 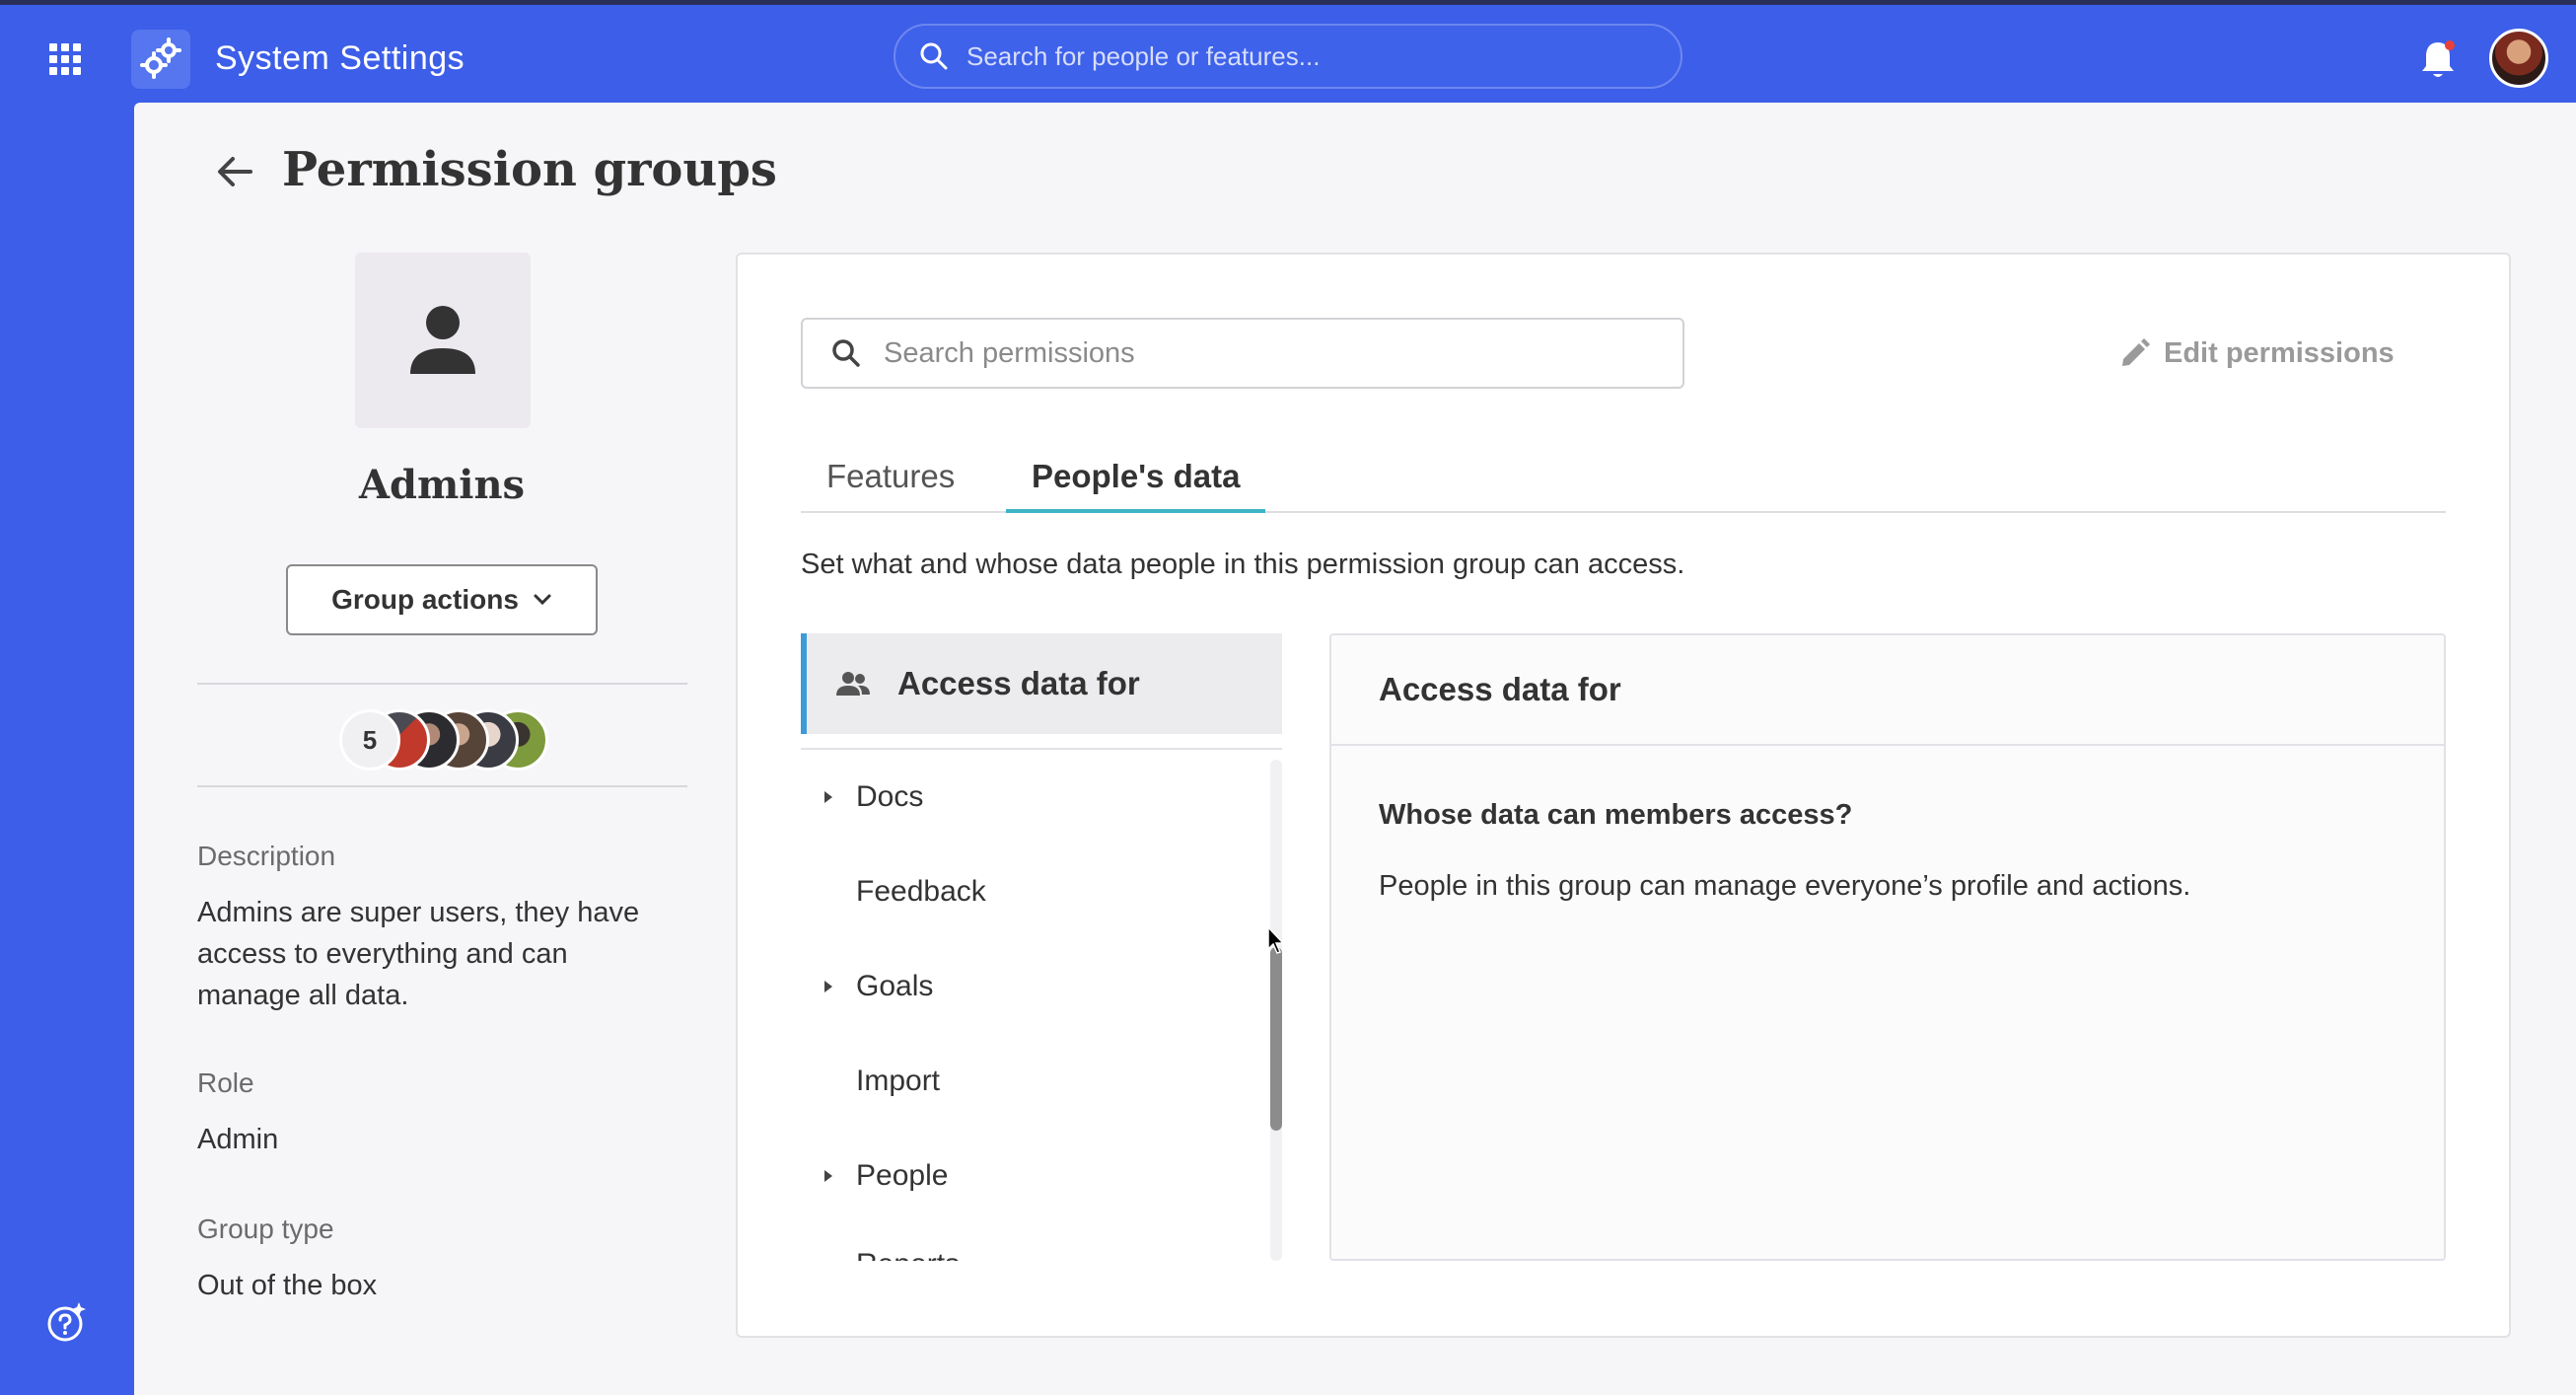 I want to click on bell-icon, so click(x=2438, y=60).